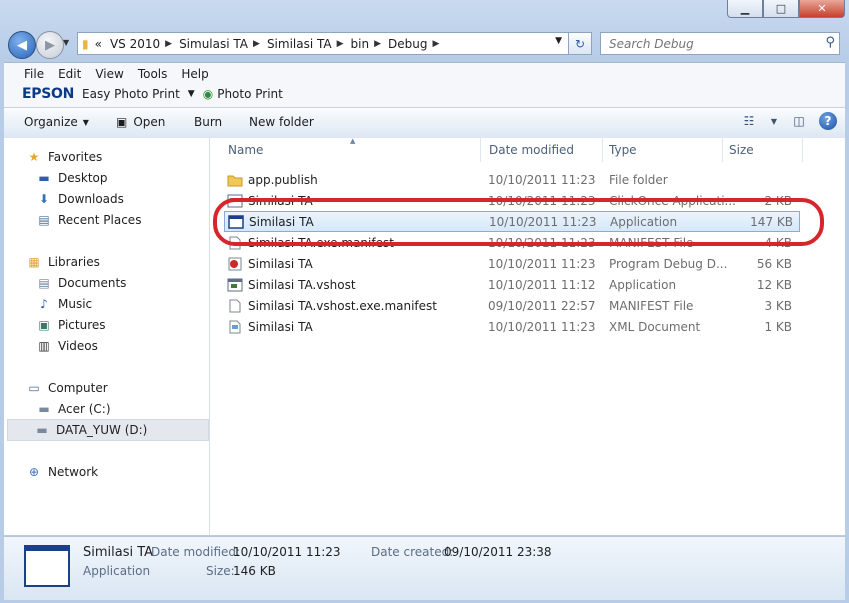 This screenshot has height=603, width=849. I want to click on refresh-icon: ↻, so click(580, 43).